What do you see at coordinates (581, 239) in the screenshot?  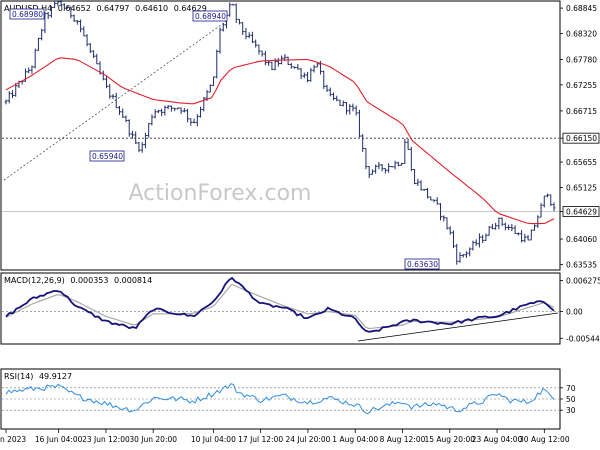 I see `price-axis-label: 0.64060` at bounding box center [581, 239].